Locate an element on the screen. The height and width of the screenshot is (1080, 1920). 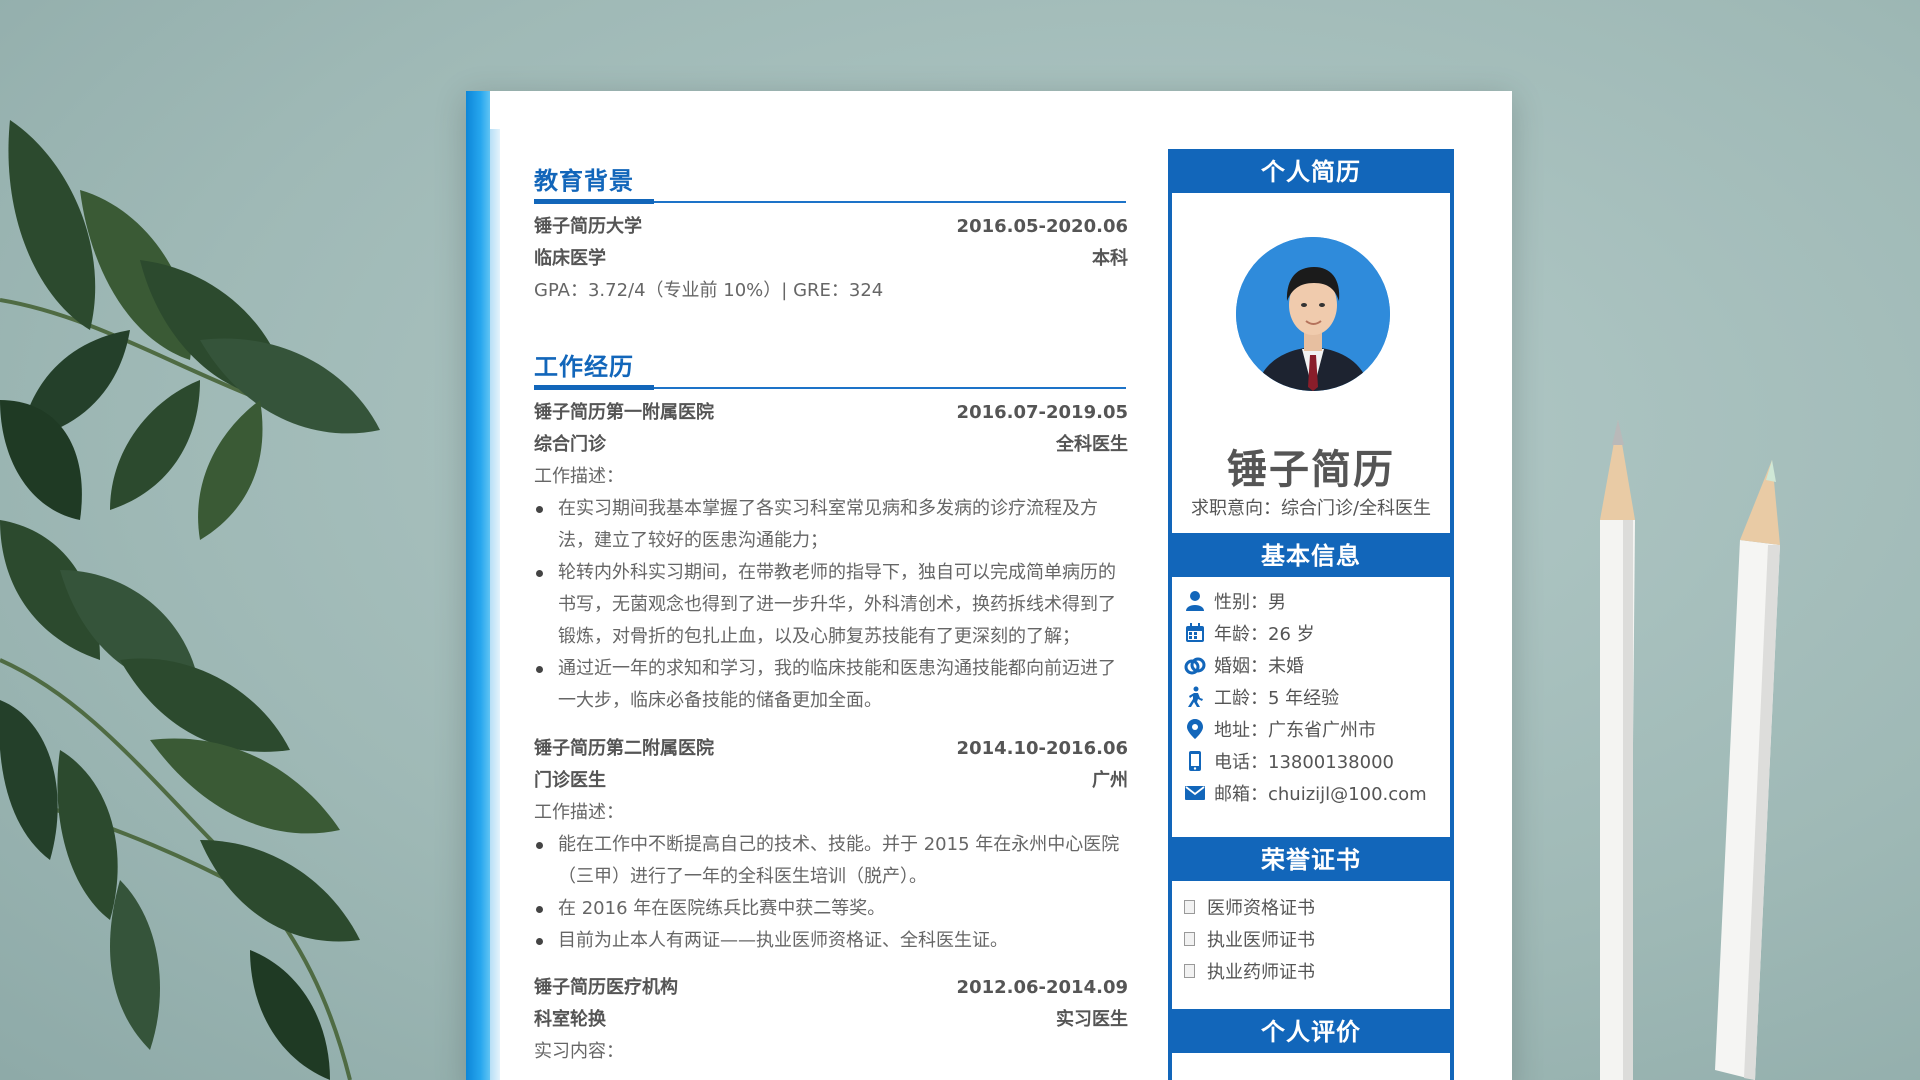
job-1-sub: 综合门诊 全科医生 is located at coordinates (831, 445).